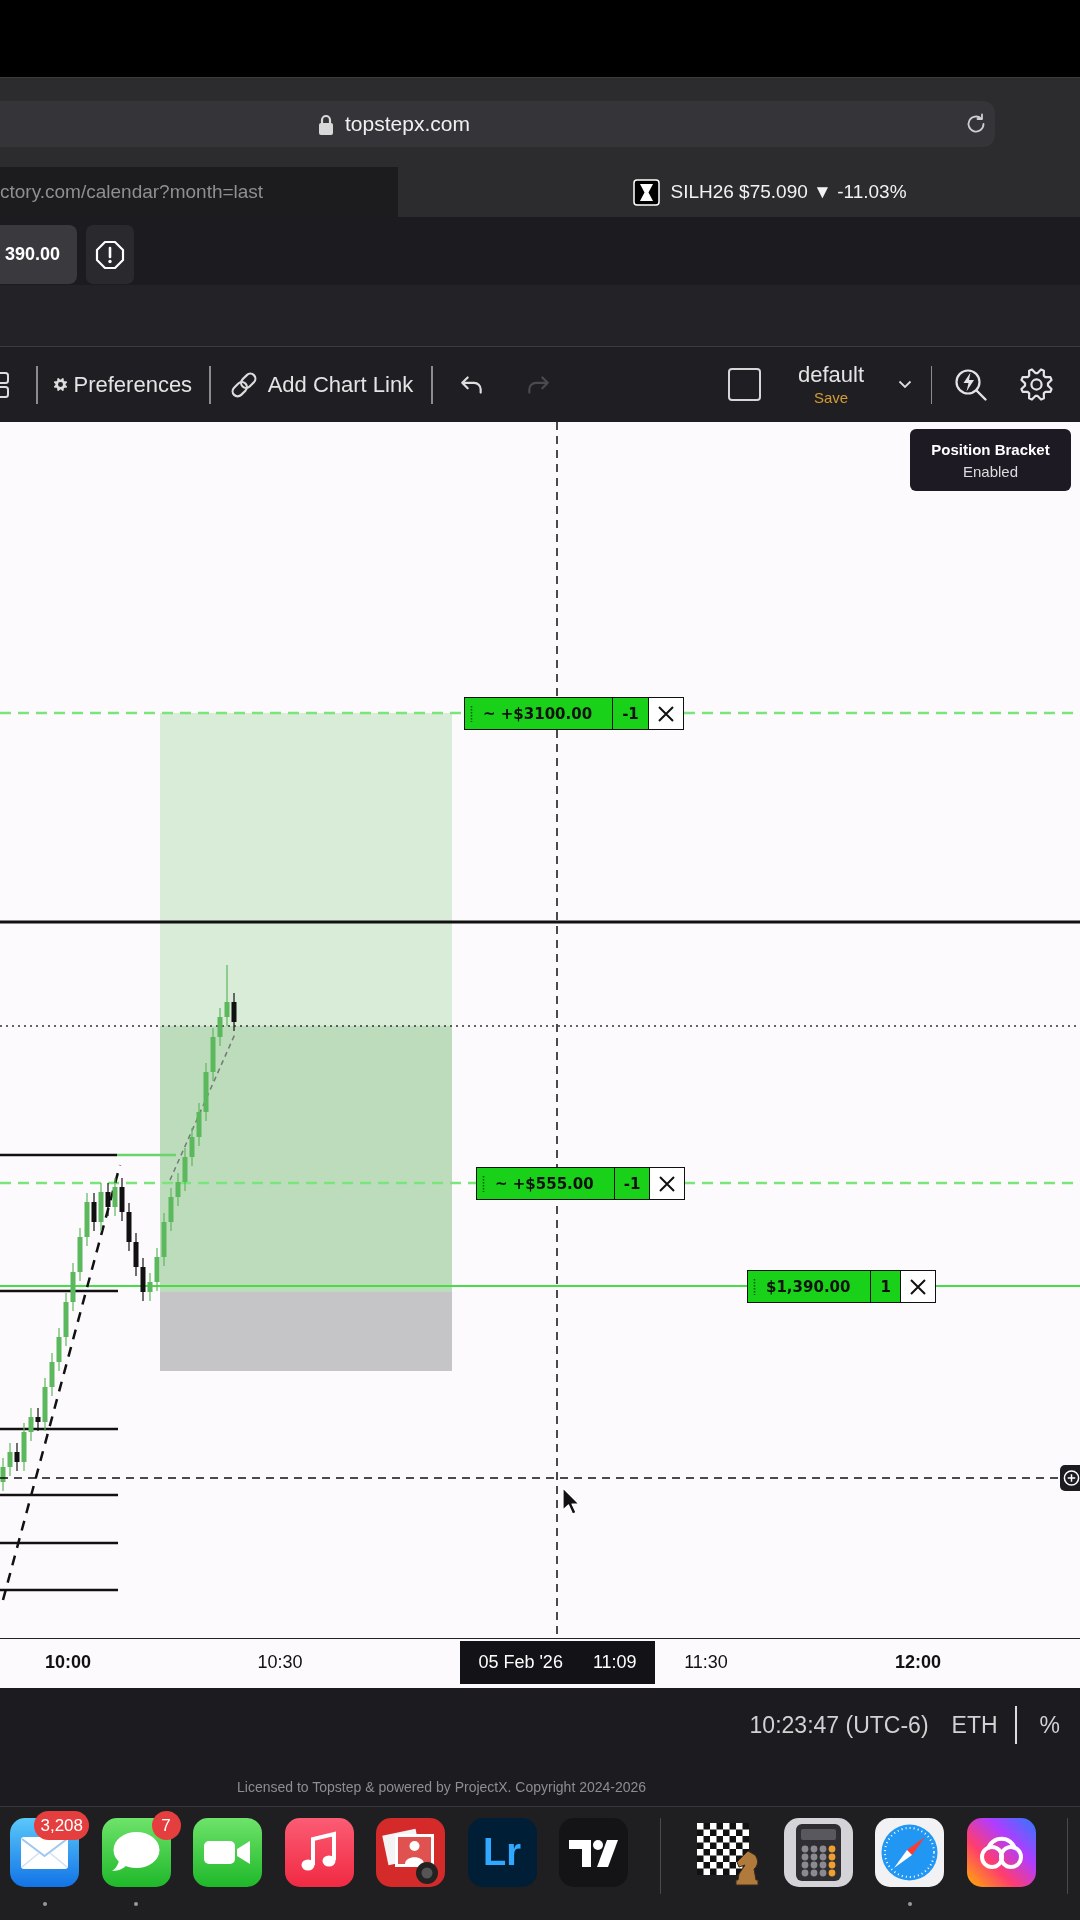 Image resolution: width=1080 pixels, height=1920 pixels. I want to click on order-tag: $1,390.00 1, so click(841, 1286).